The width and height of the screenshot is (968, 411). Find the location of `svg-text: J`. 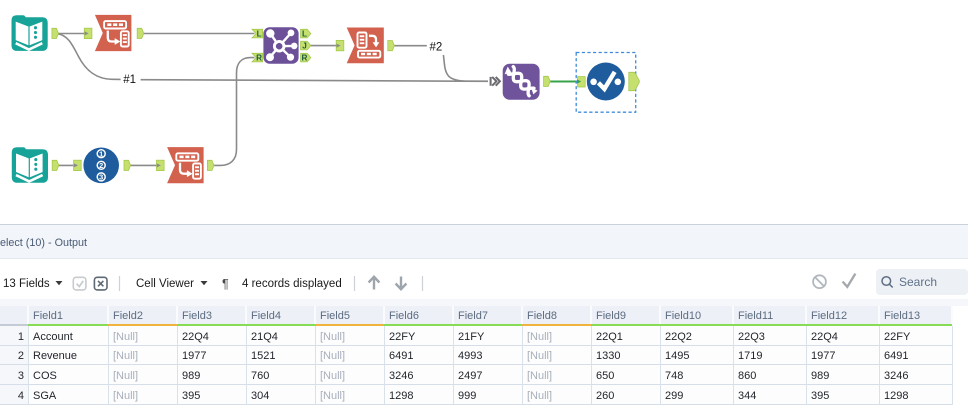

svg-text: J is located at coordinates (304, 46).